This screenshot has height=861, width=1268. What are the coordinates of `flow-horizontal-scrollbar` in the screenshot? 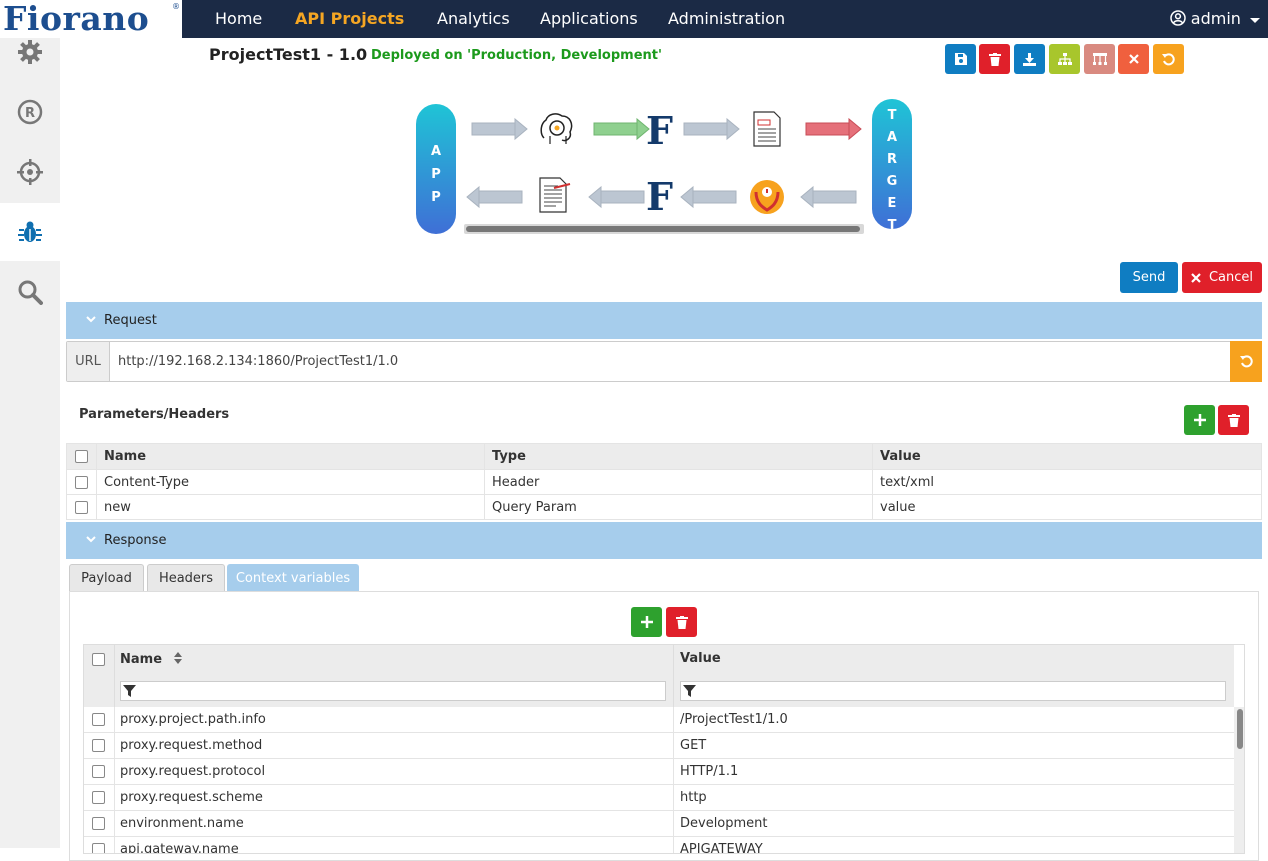 It's located at (664, 229).